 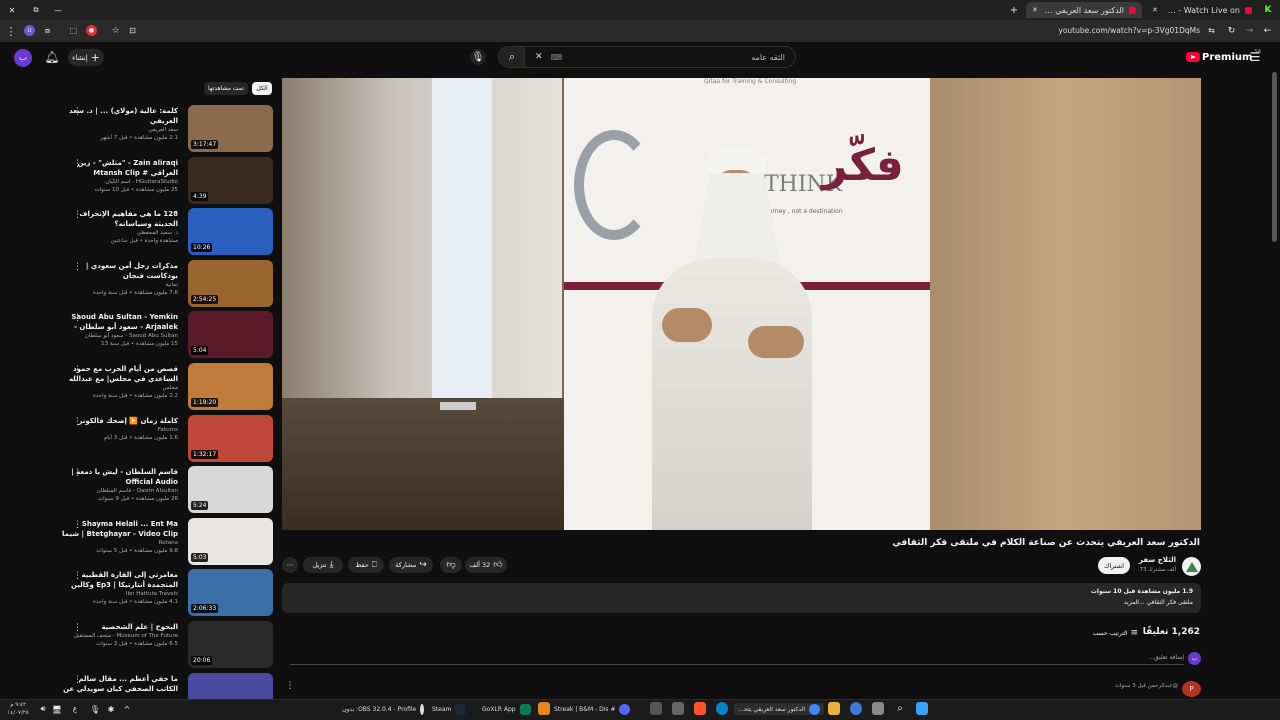 I want to click on comment-count: 1,262 تعليقًا, so click(x=1171, y=632).